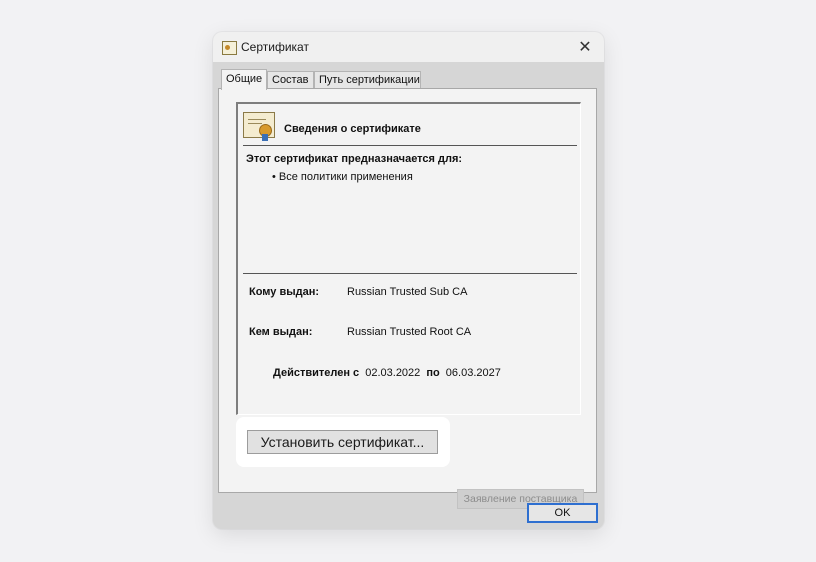 This screenshot has height=562, width=816. Describe the element at coordinates (342, 177) in the screenshot. I see `purpose-list-item: • Все политики применения` at that location.